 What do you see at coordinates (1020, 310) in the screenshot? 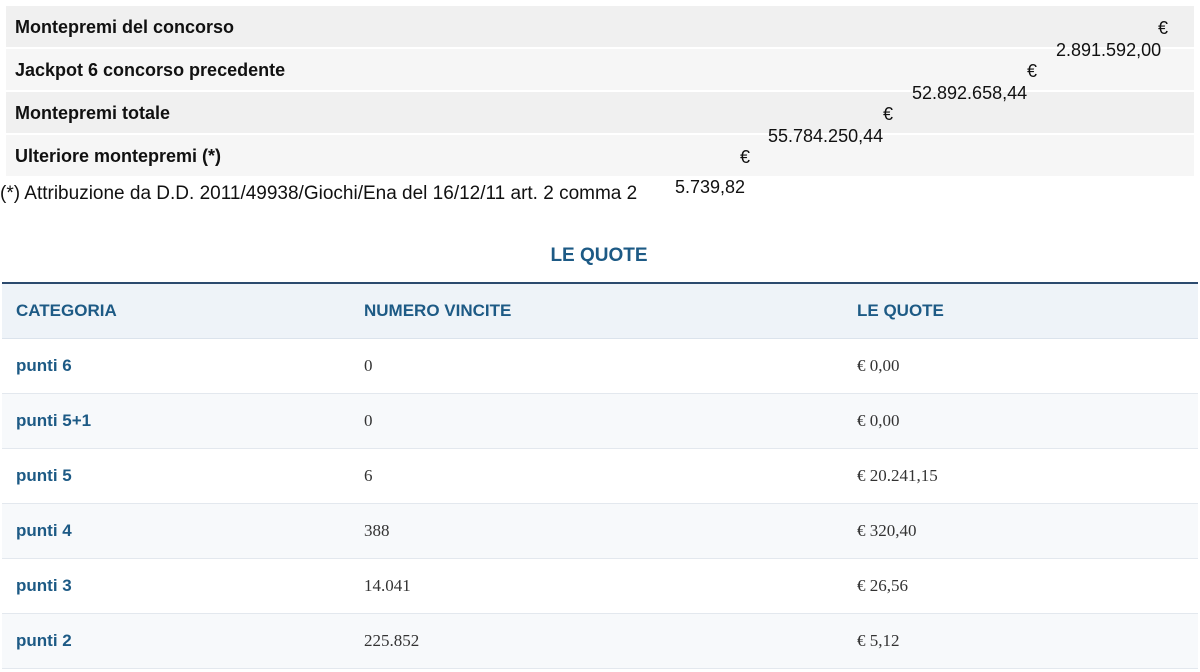
I see `column-header-le-quote: LE QUOTE` at bounding box center [1020, 310].